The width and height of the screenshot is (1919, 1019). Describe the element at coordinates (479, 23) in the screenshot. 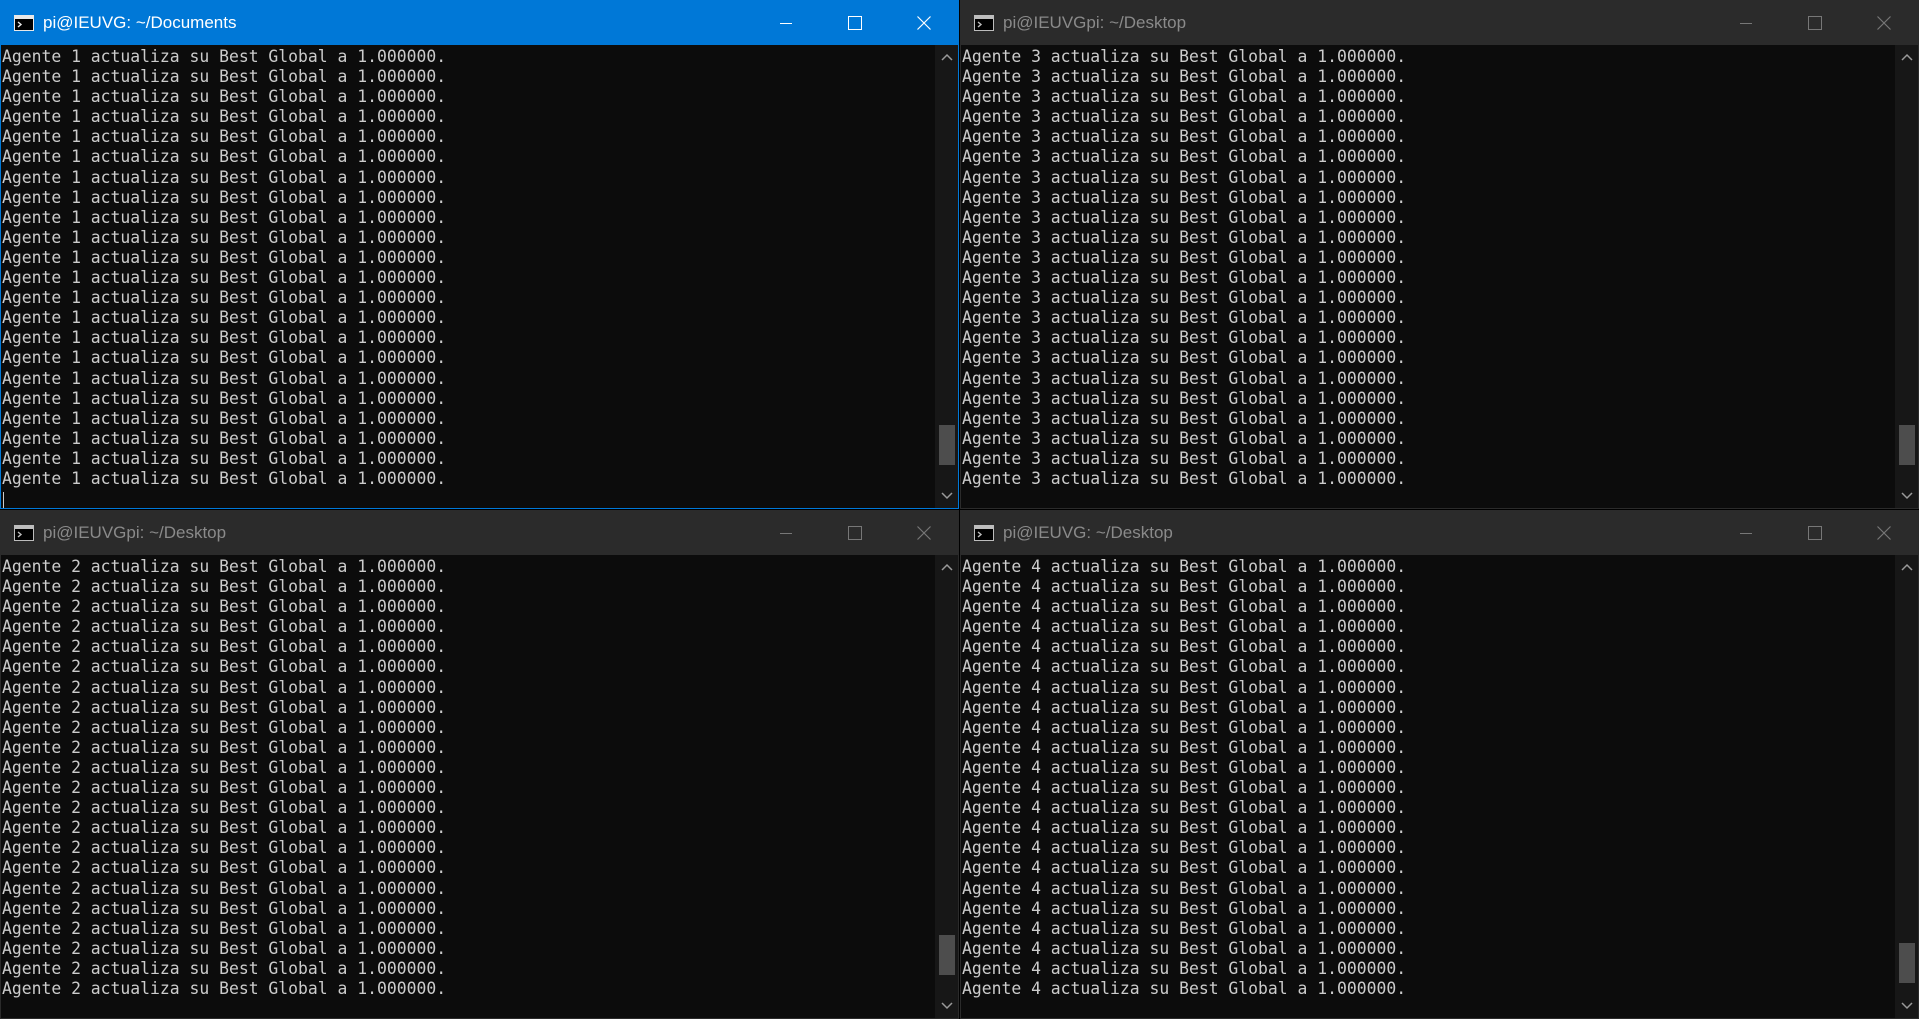

I see `titlebar: pi@IEUVG: ~/Documents` at that location.